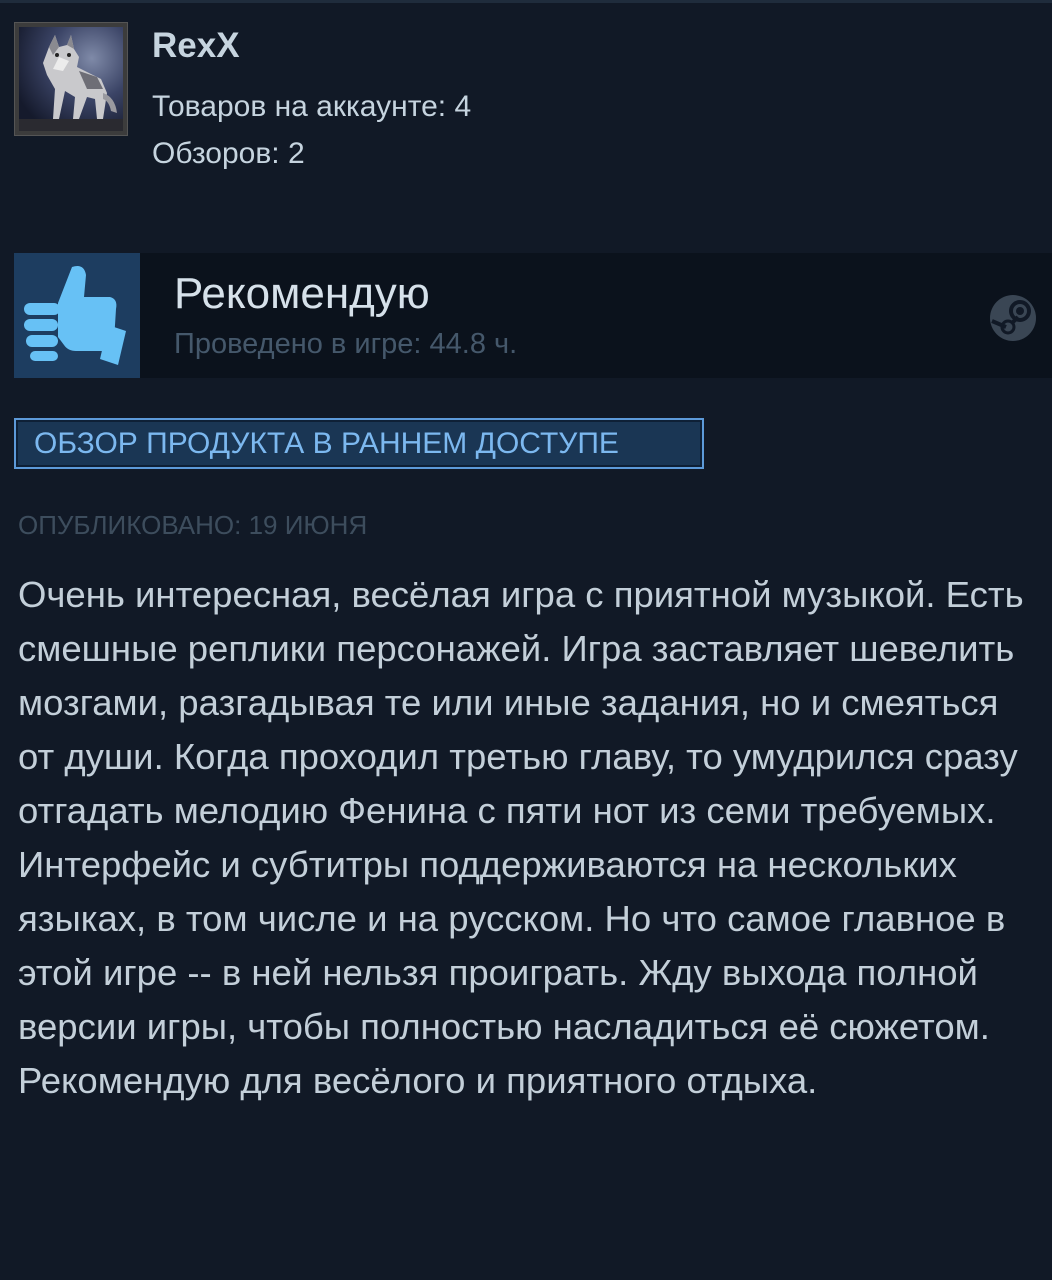 The image size is (1052, 1280). I want to click on recommendation-bar: Рекомендую Проведено в игре: 44.8 ч., so click(533, 315).